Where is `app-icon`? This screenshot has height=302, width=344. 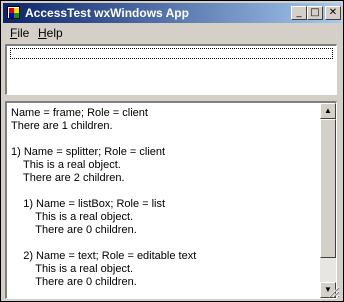
app-icon is located at coordinates (13, 12).